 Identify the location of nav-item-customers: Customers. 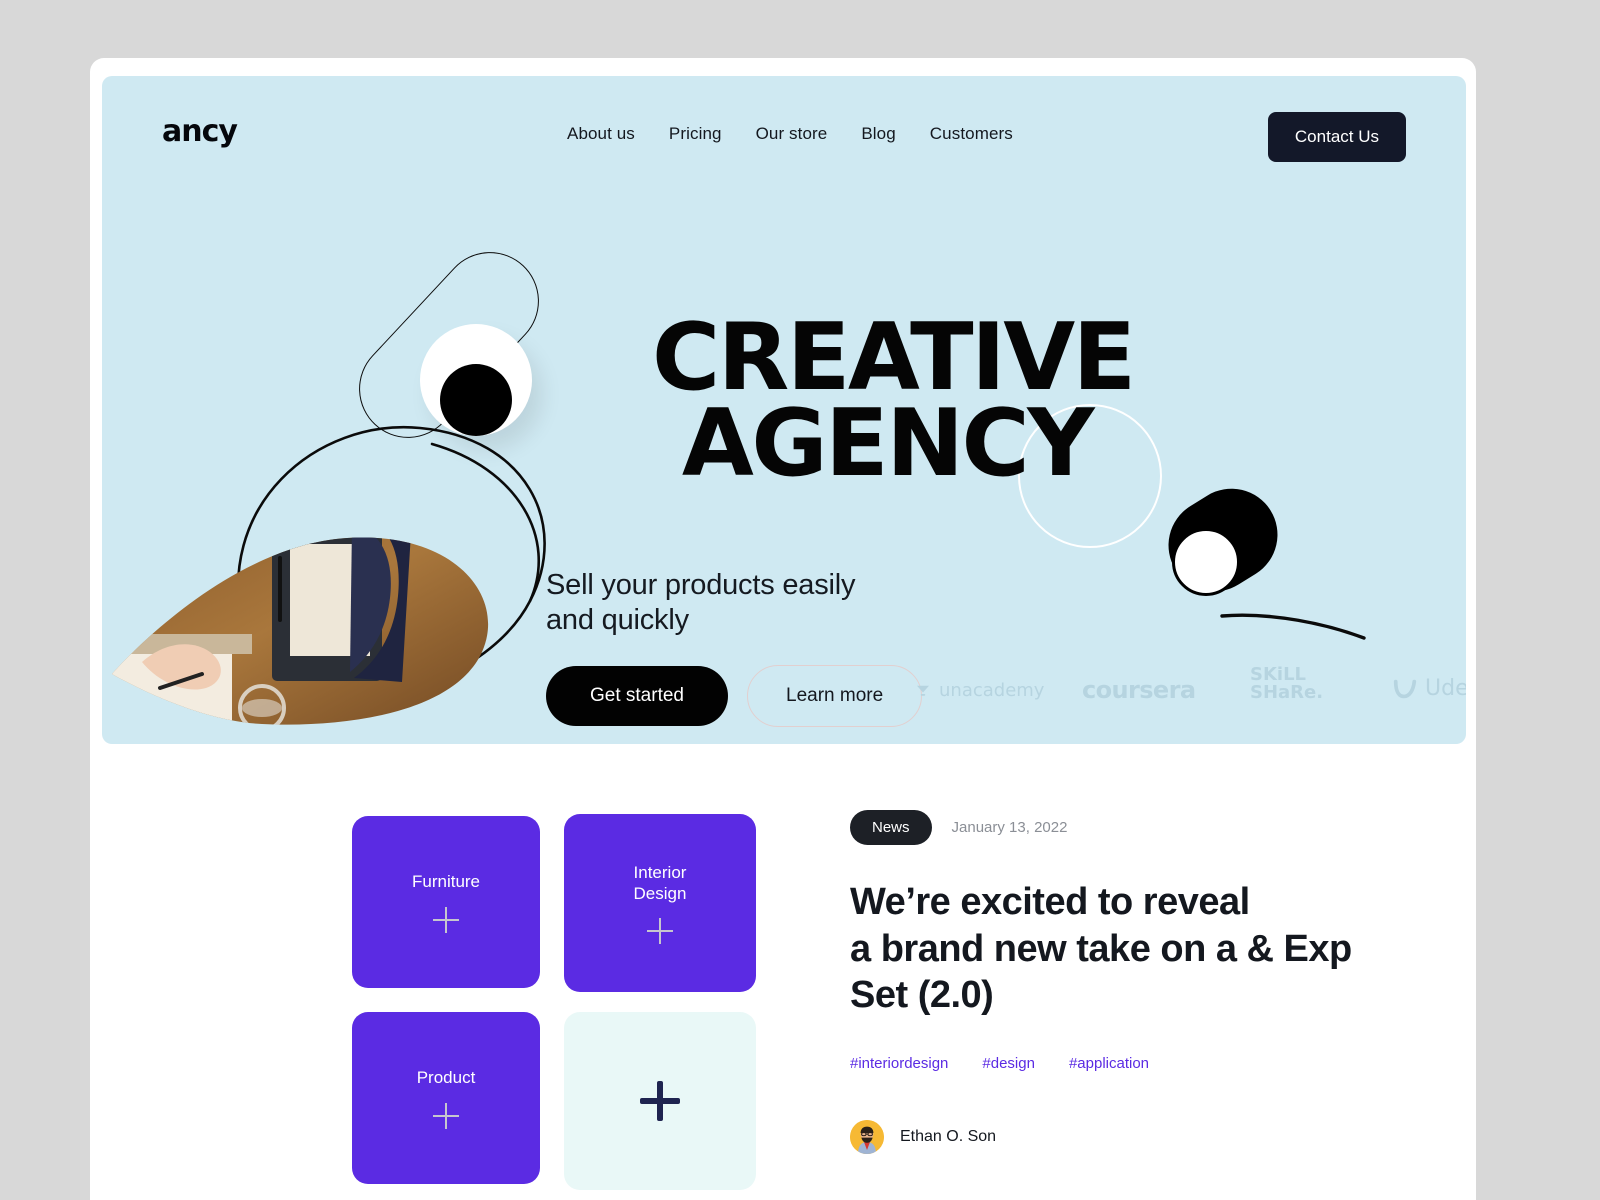
(971, 134).